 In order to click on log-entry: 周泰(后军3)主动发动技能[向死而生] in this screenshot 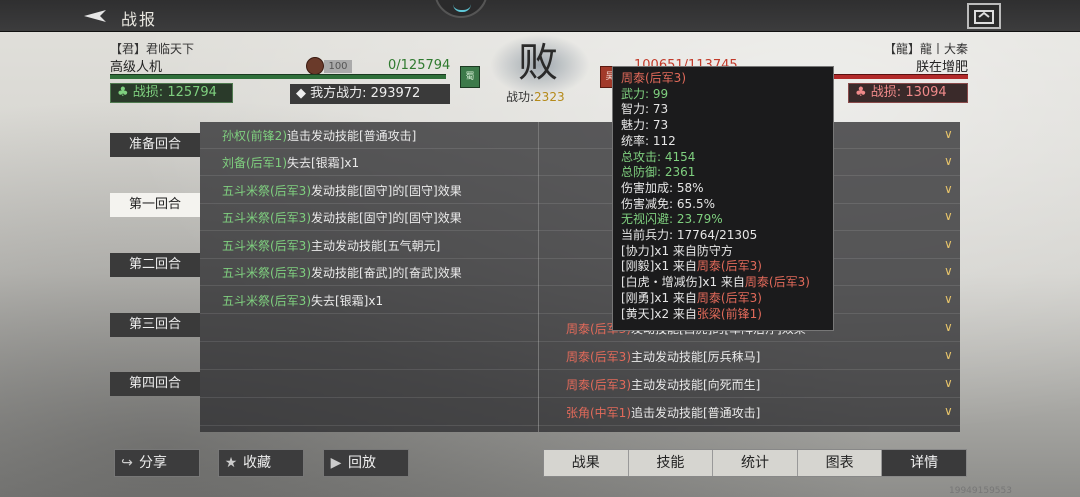, I will do `click(663, 385)`.